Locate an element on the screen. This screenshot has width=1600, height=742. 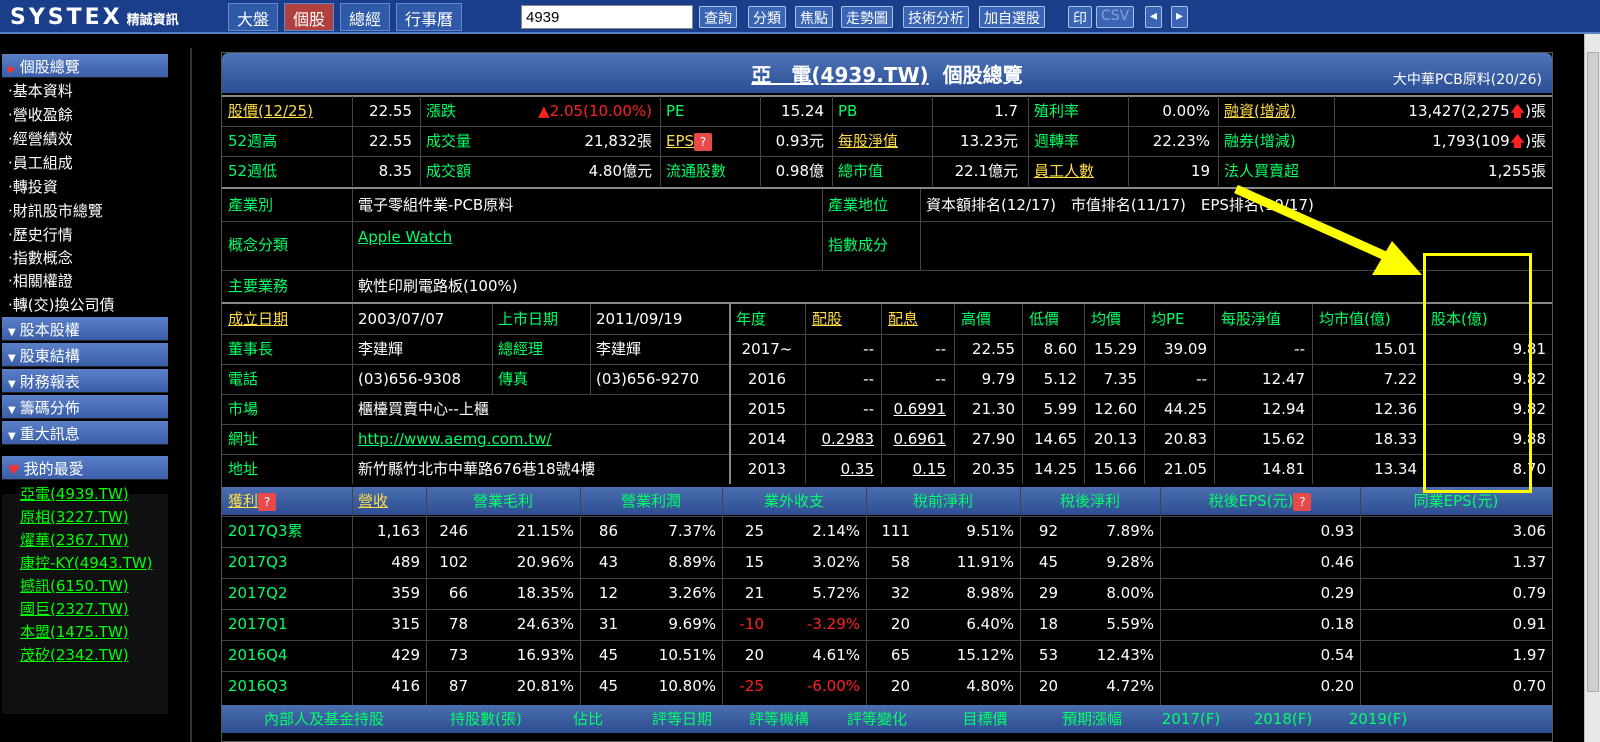
add-watchlist-button: 加自選股 is located at coordinates (1012, 17).